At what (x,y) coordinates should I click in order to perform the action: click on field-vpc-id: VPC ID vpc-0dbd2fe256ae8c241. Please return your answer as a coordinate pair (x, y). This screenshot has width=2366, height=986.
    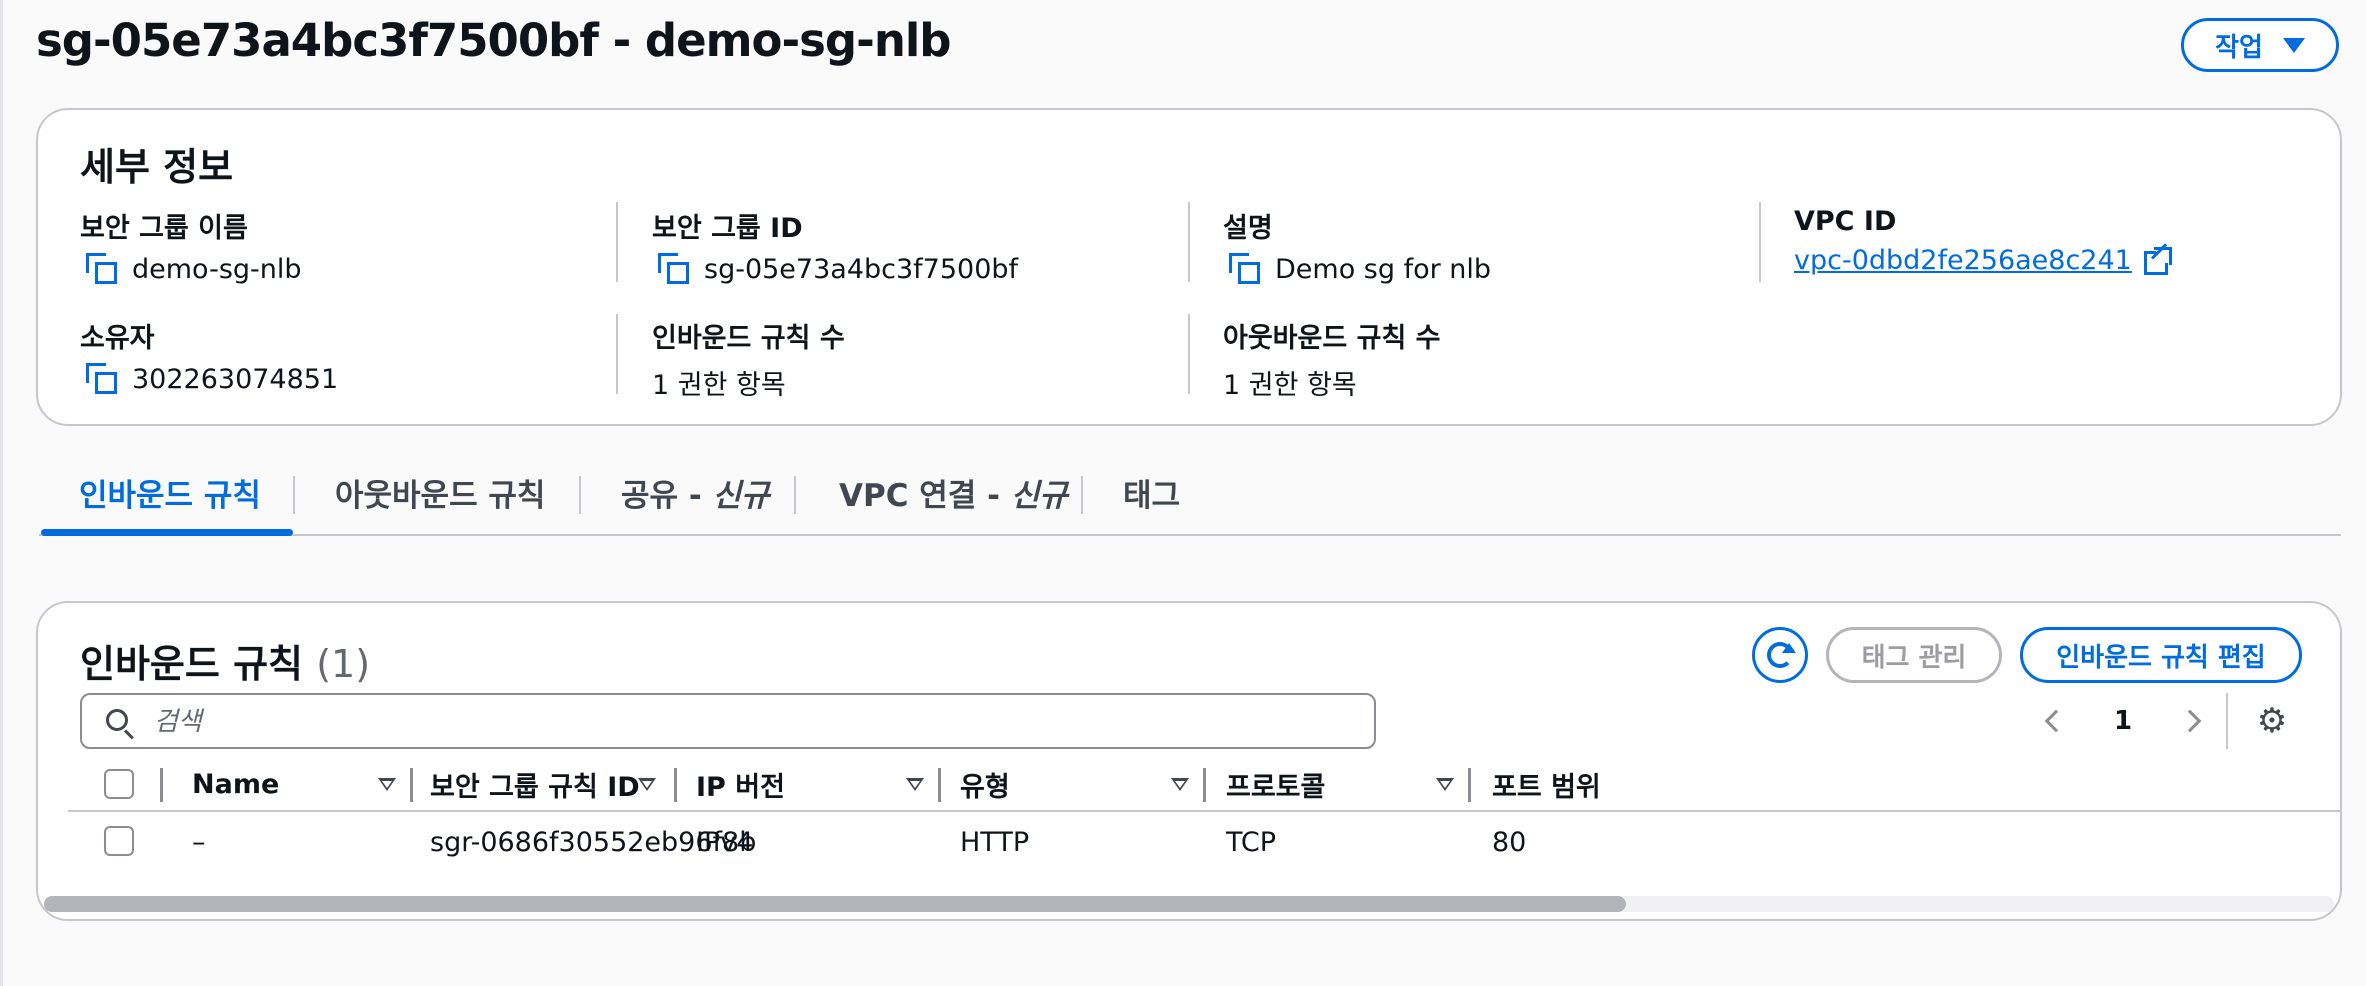
    Looking at the image, I should click on (1983, 241).